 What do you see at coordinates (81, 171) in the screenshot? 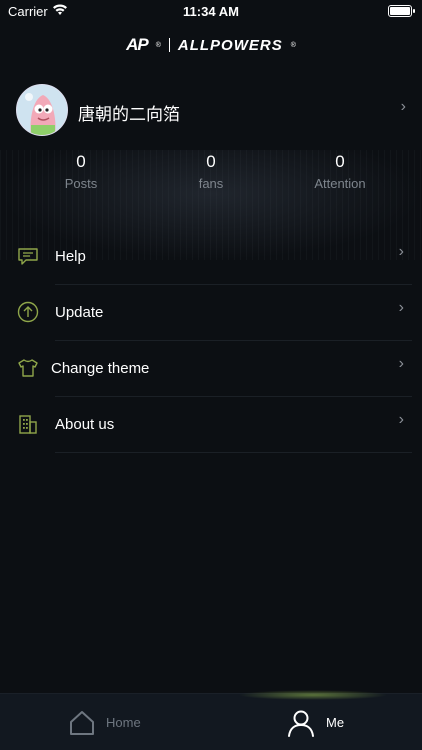
I see `stat-posts: 0 Posts` at bounding box center [81, 171].